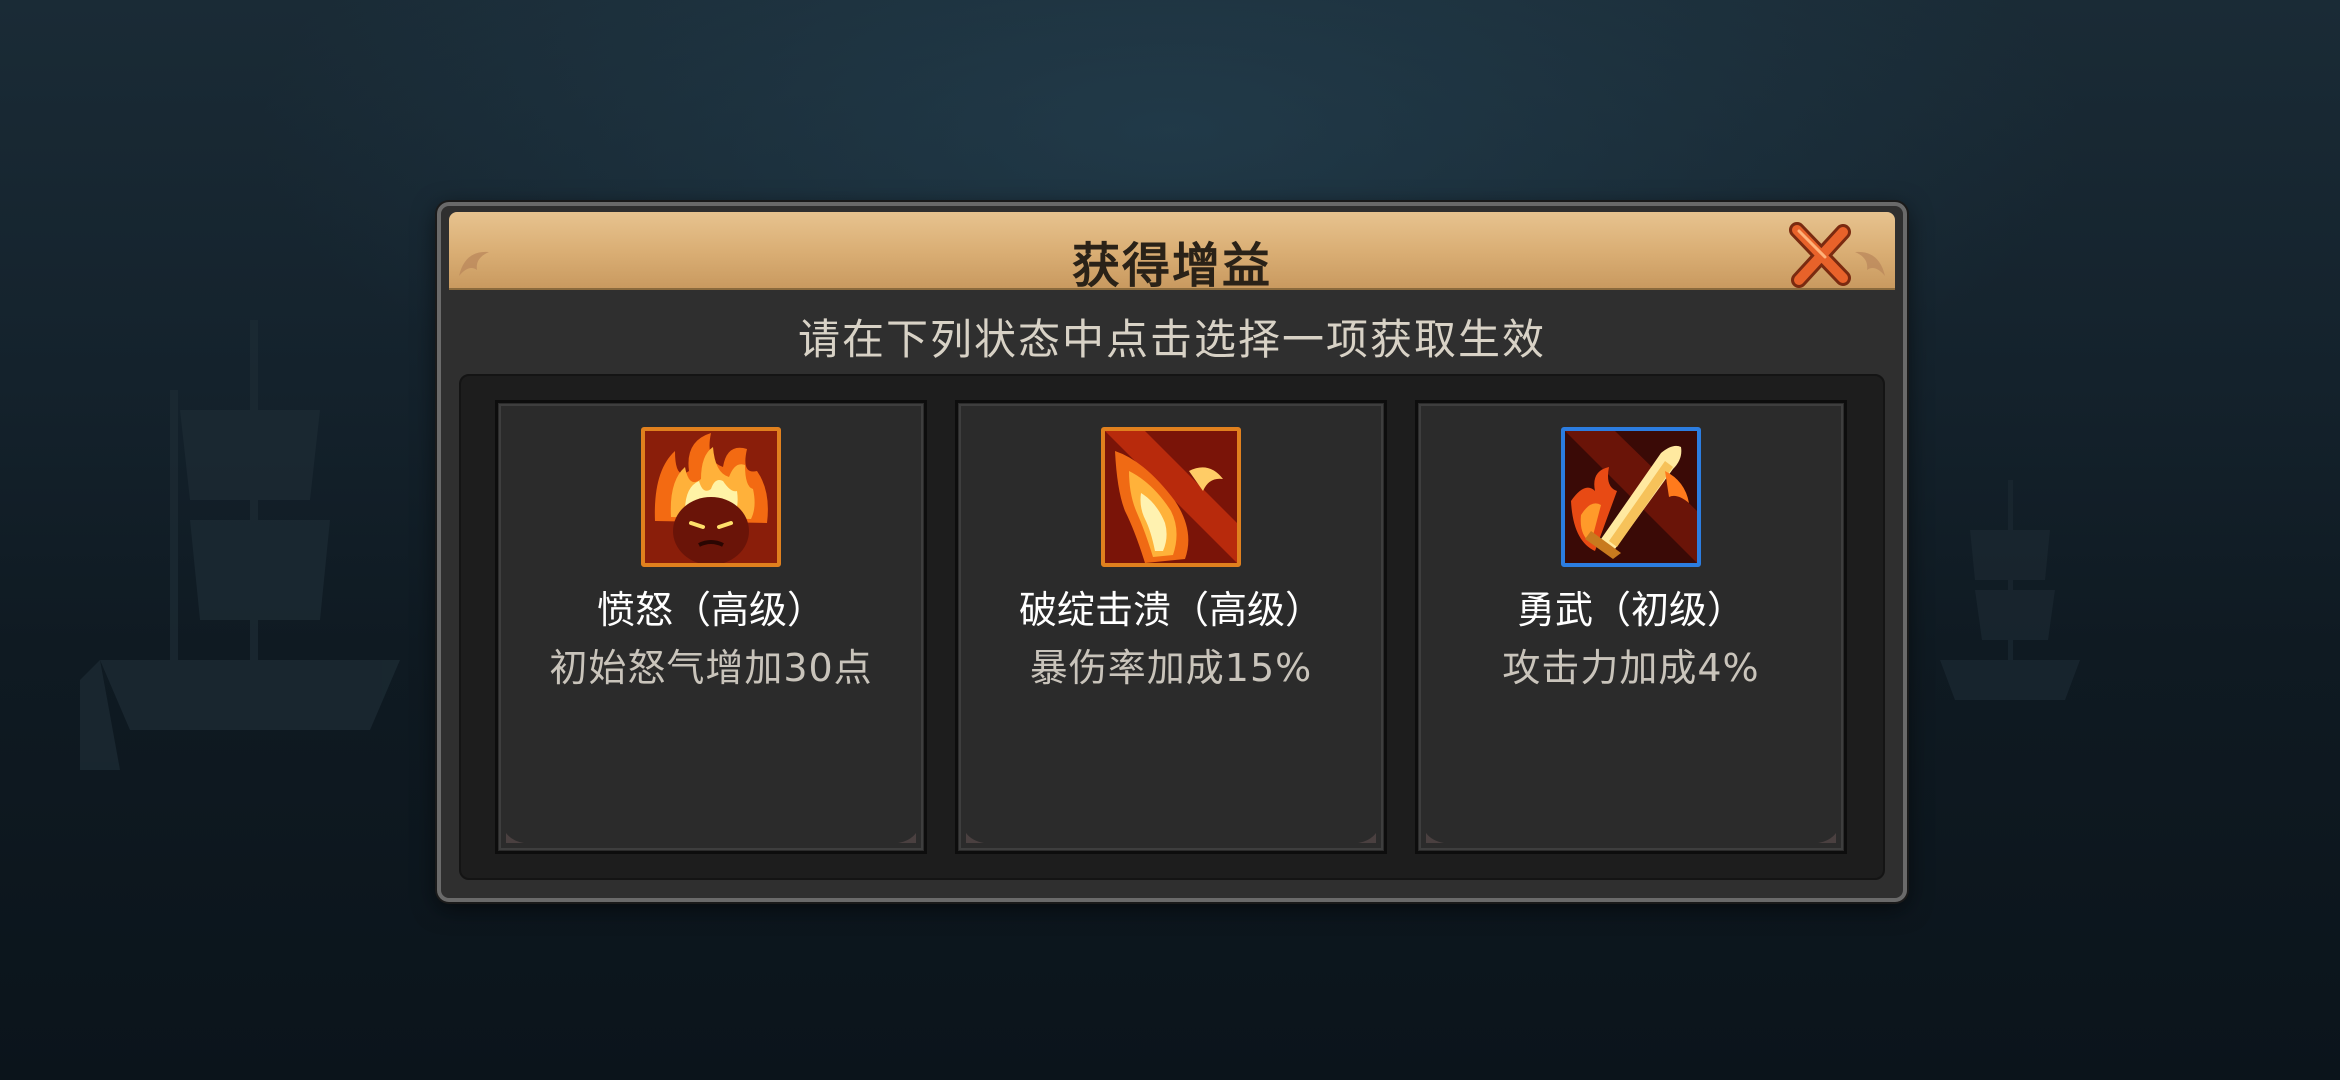  What do you see at coordinates (1171, 266) in the screenshot?
I see `dialog-title: 获得增益` at bounding box center [1171, 266].